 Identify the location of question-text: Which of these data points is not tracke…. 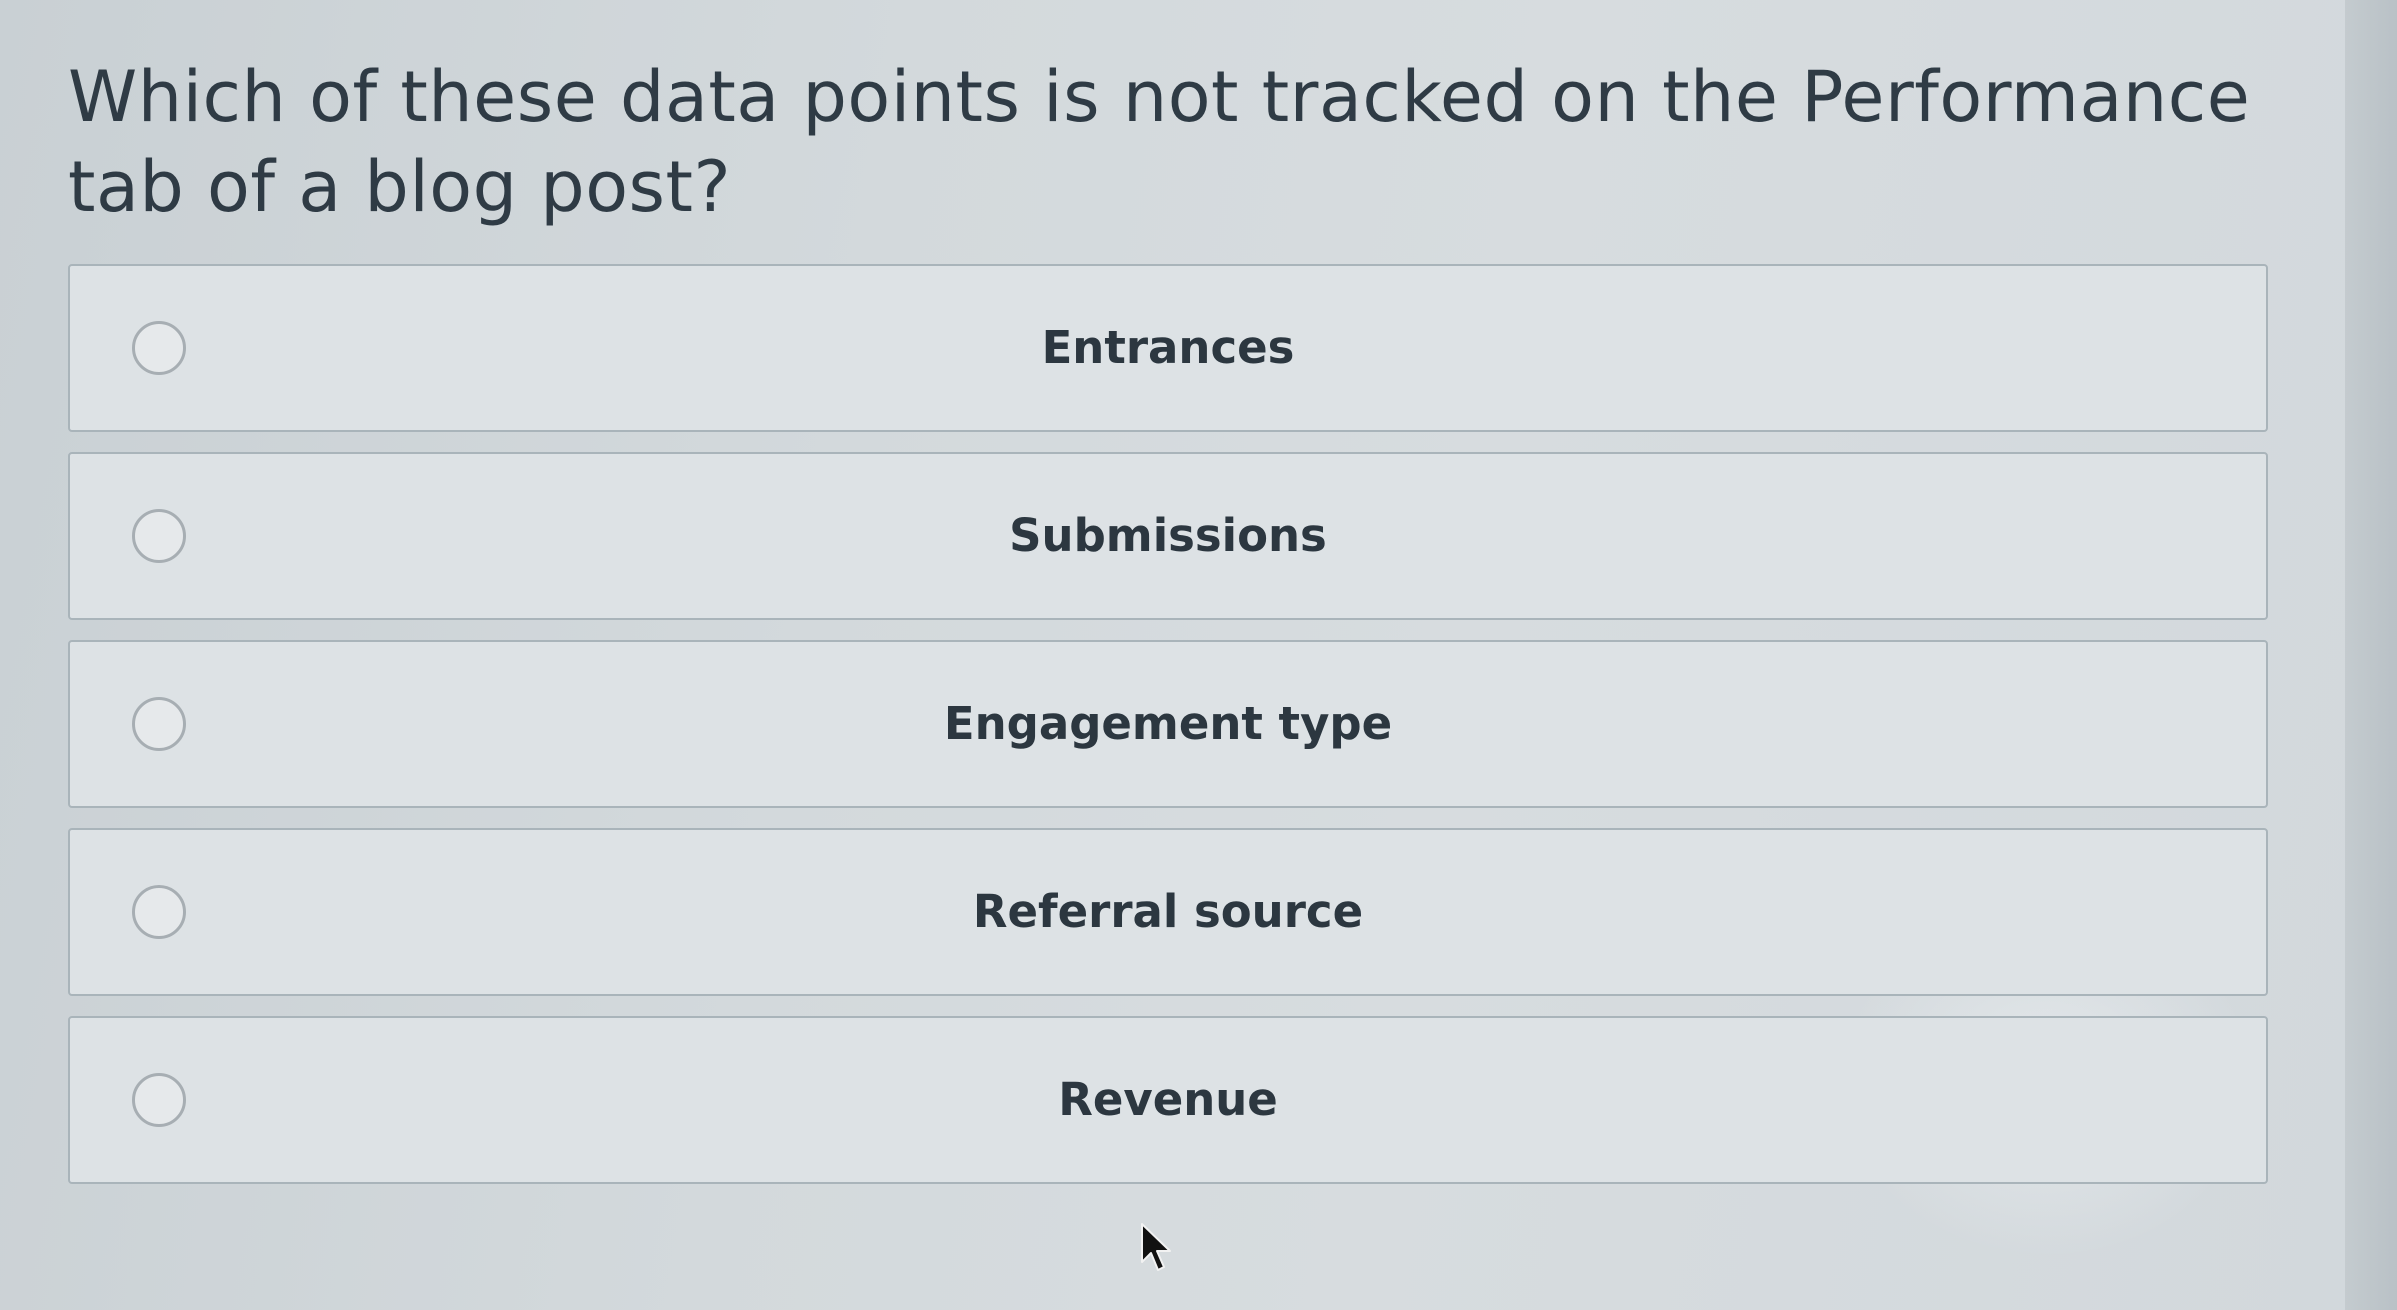
(1159, 142).